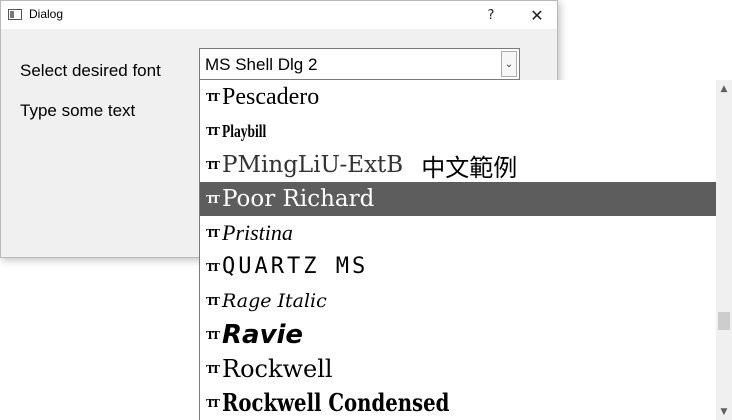 The width and height of the screenshot is (732, 420). Describe the element at coordinates (469, 167) in the screenshot. I see `font-option-sample: 中文範例` at that location.